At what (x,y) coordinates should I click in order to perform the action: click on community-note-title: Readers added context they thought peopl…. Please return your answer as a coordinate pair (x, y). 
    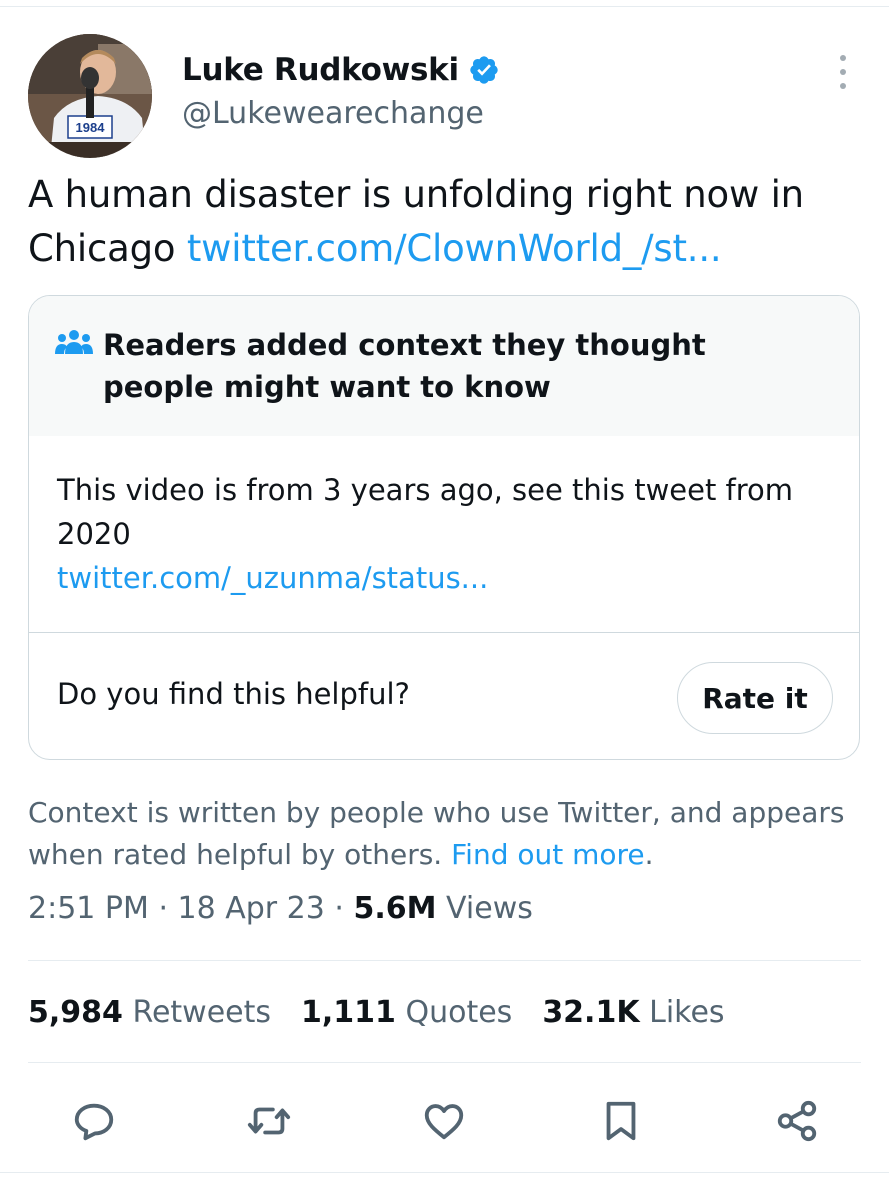
    Looking at the image, I should click on (404, 366).